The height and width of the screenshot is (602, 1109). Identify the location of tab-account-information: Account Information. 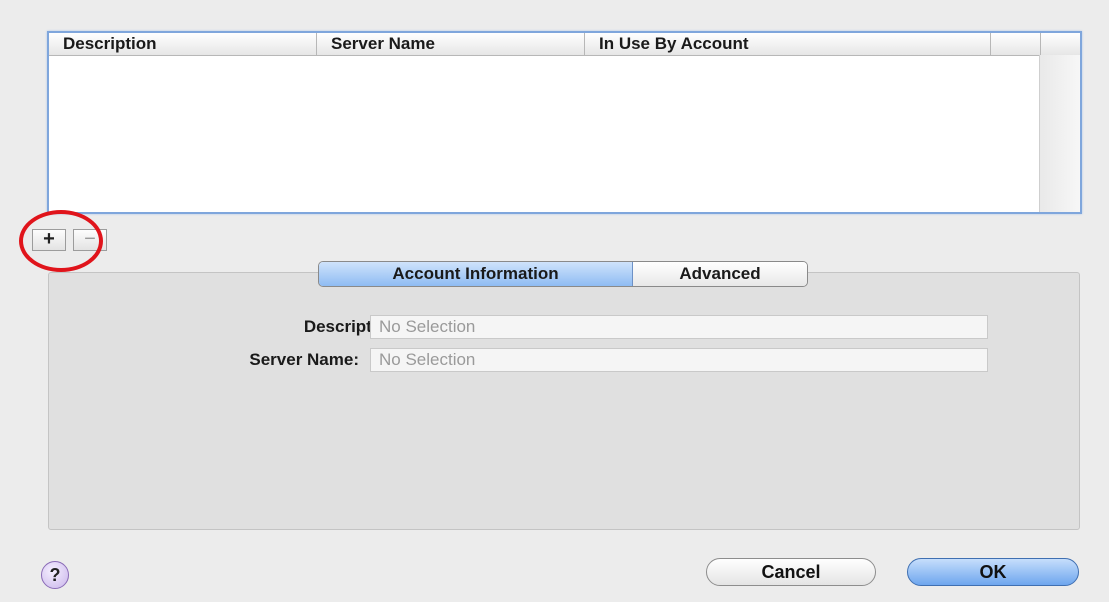
(476, 274).